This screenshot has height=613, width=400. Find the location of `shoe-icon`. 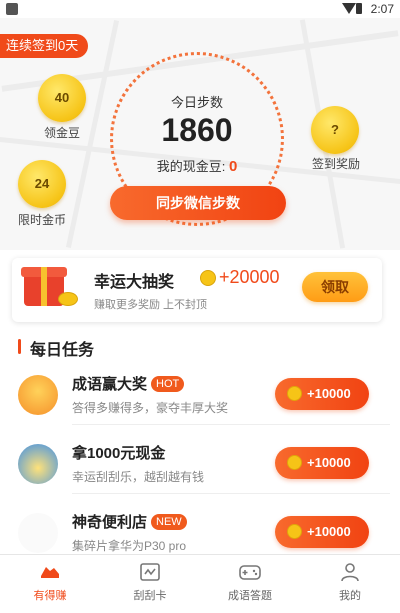

shoe-icon is located at coordinates (50, 572).